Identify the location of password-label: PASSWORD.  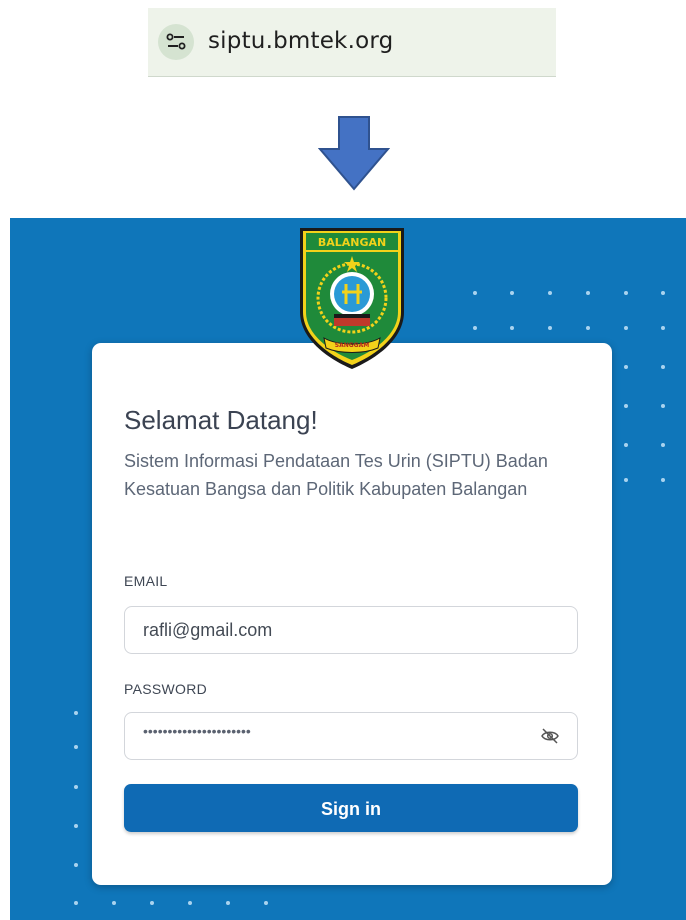
(166, 689).